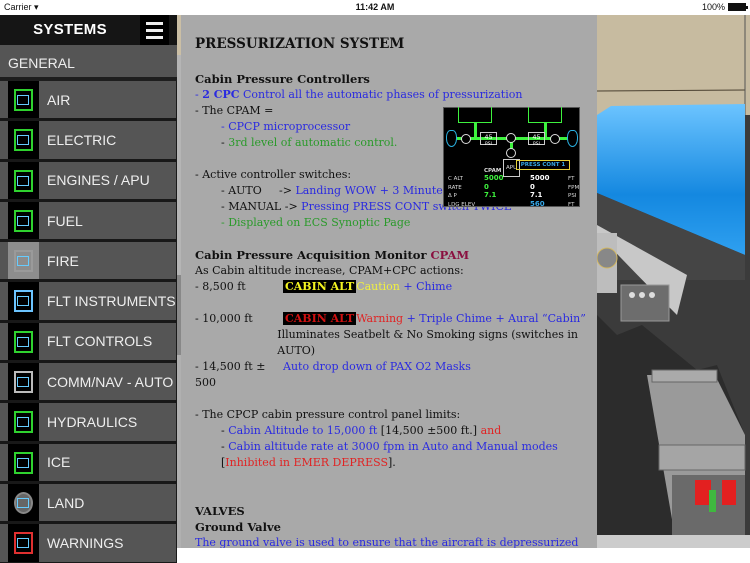  Describe the element at coordinates (107, 180) in the screenshot. I see `sidebar-item-label: ENGINES / APU` at that location.